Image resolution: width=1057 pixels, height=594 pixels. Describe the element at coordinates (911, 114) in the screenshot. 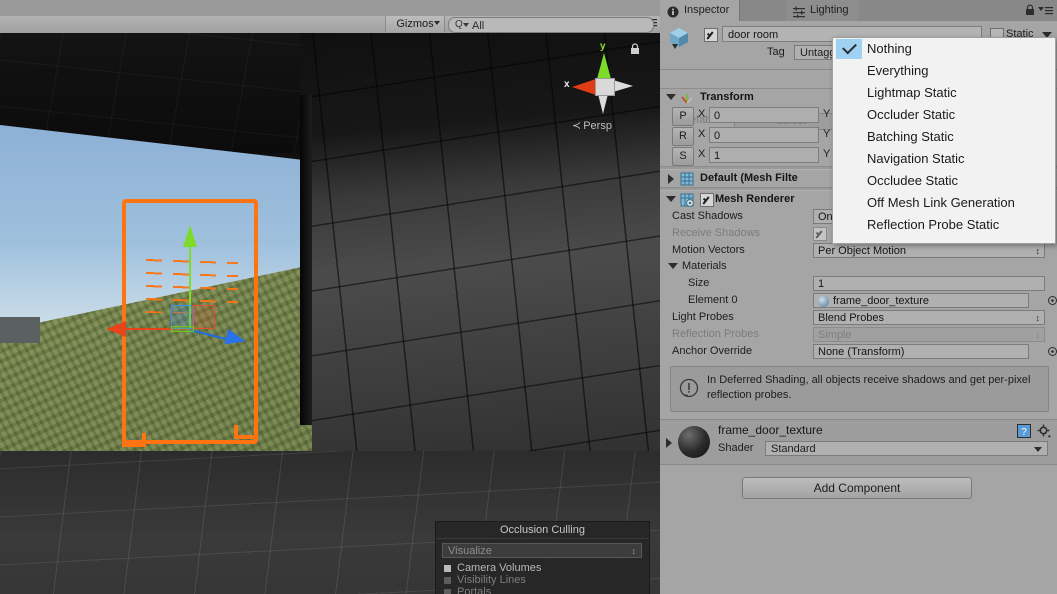

I see `menu-item-label: Occluder Static` at that location.